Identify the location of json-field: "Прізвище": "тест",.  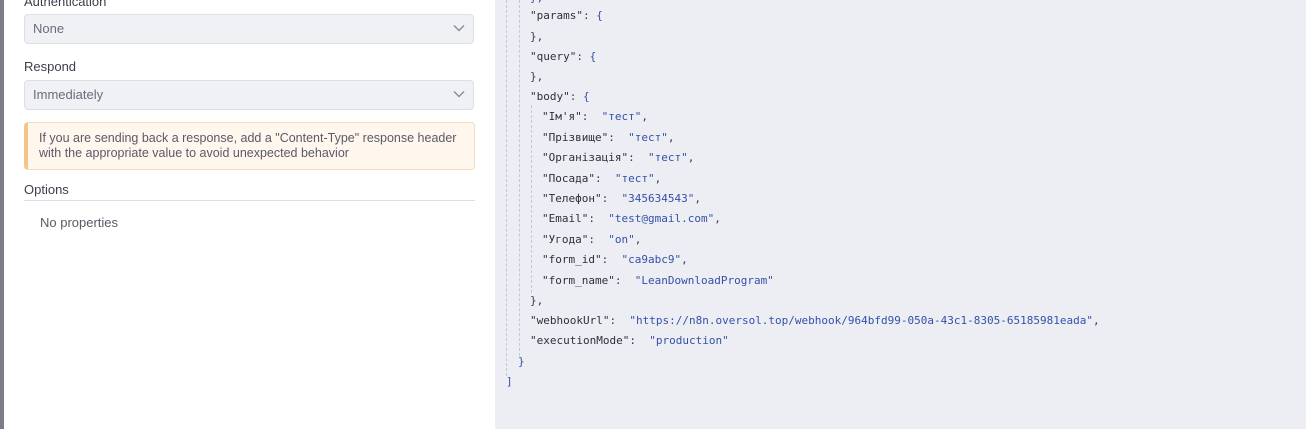
(608, 137).